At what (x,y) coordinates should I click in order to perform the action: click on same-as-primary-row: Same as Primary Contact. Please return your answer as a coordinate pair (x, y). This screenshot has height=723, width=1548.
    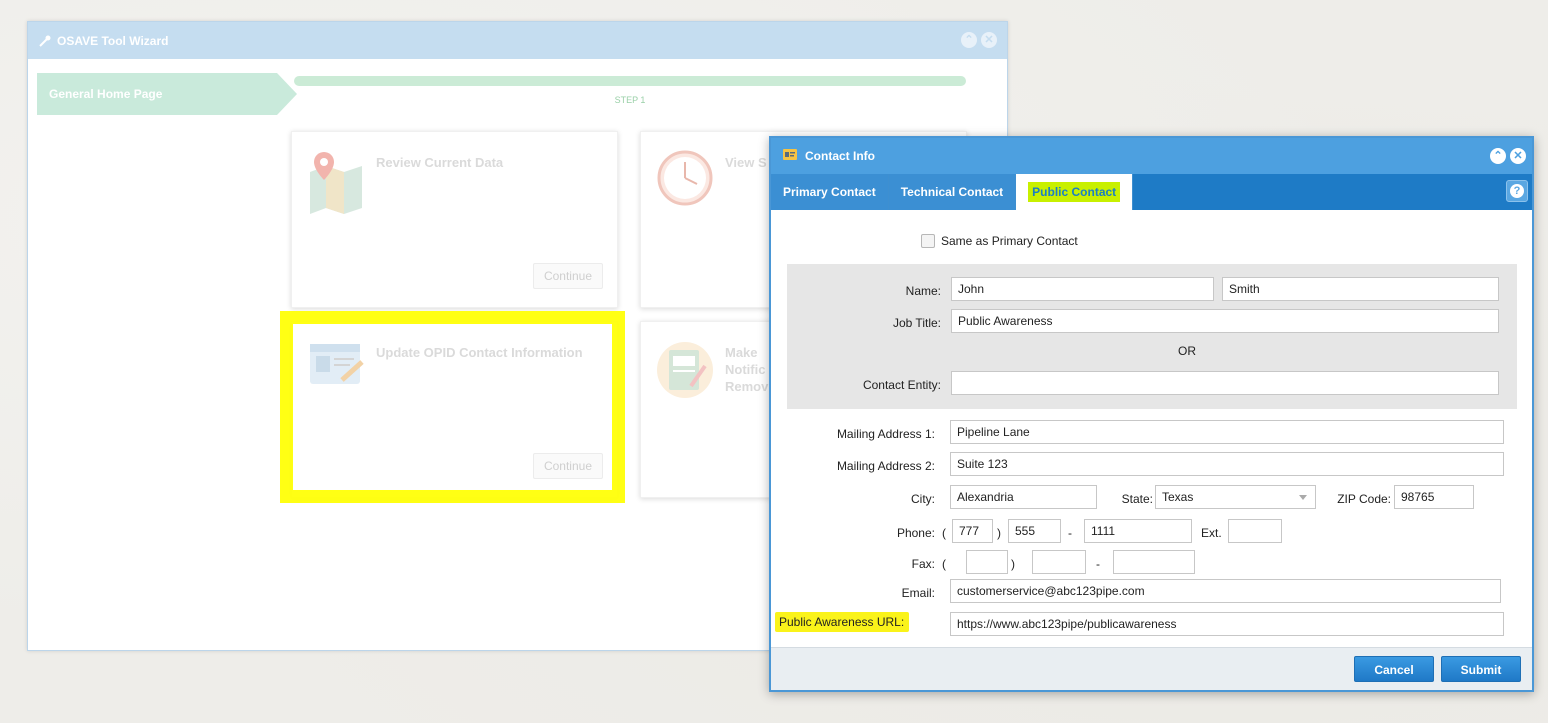
    Looking at the image, I should click on (999, 241).